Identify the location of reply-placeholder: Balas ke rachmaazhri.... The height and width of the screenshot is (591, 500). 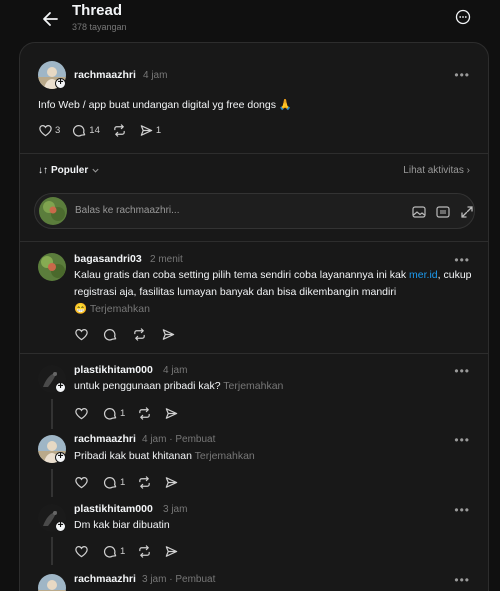
(127, 210).